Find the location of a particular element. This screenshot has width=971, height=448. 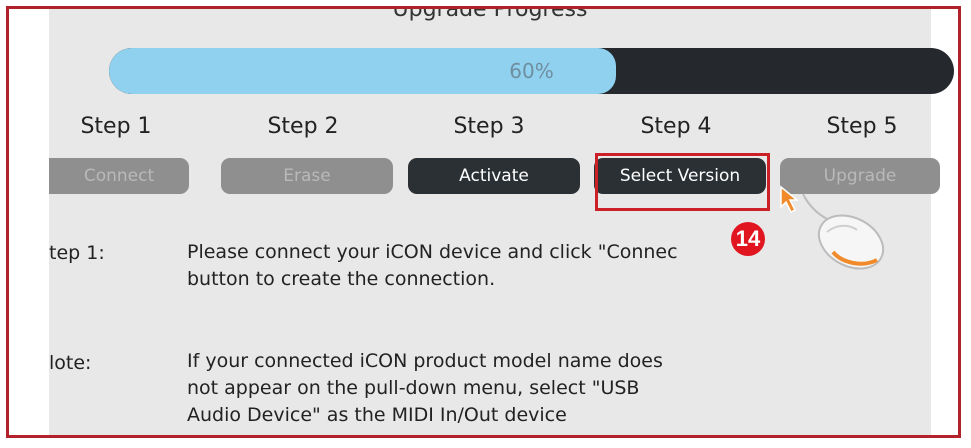

step-2-label: Step 2 is located at coordinates (303, 126).